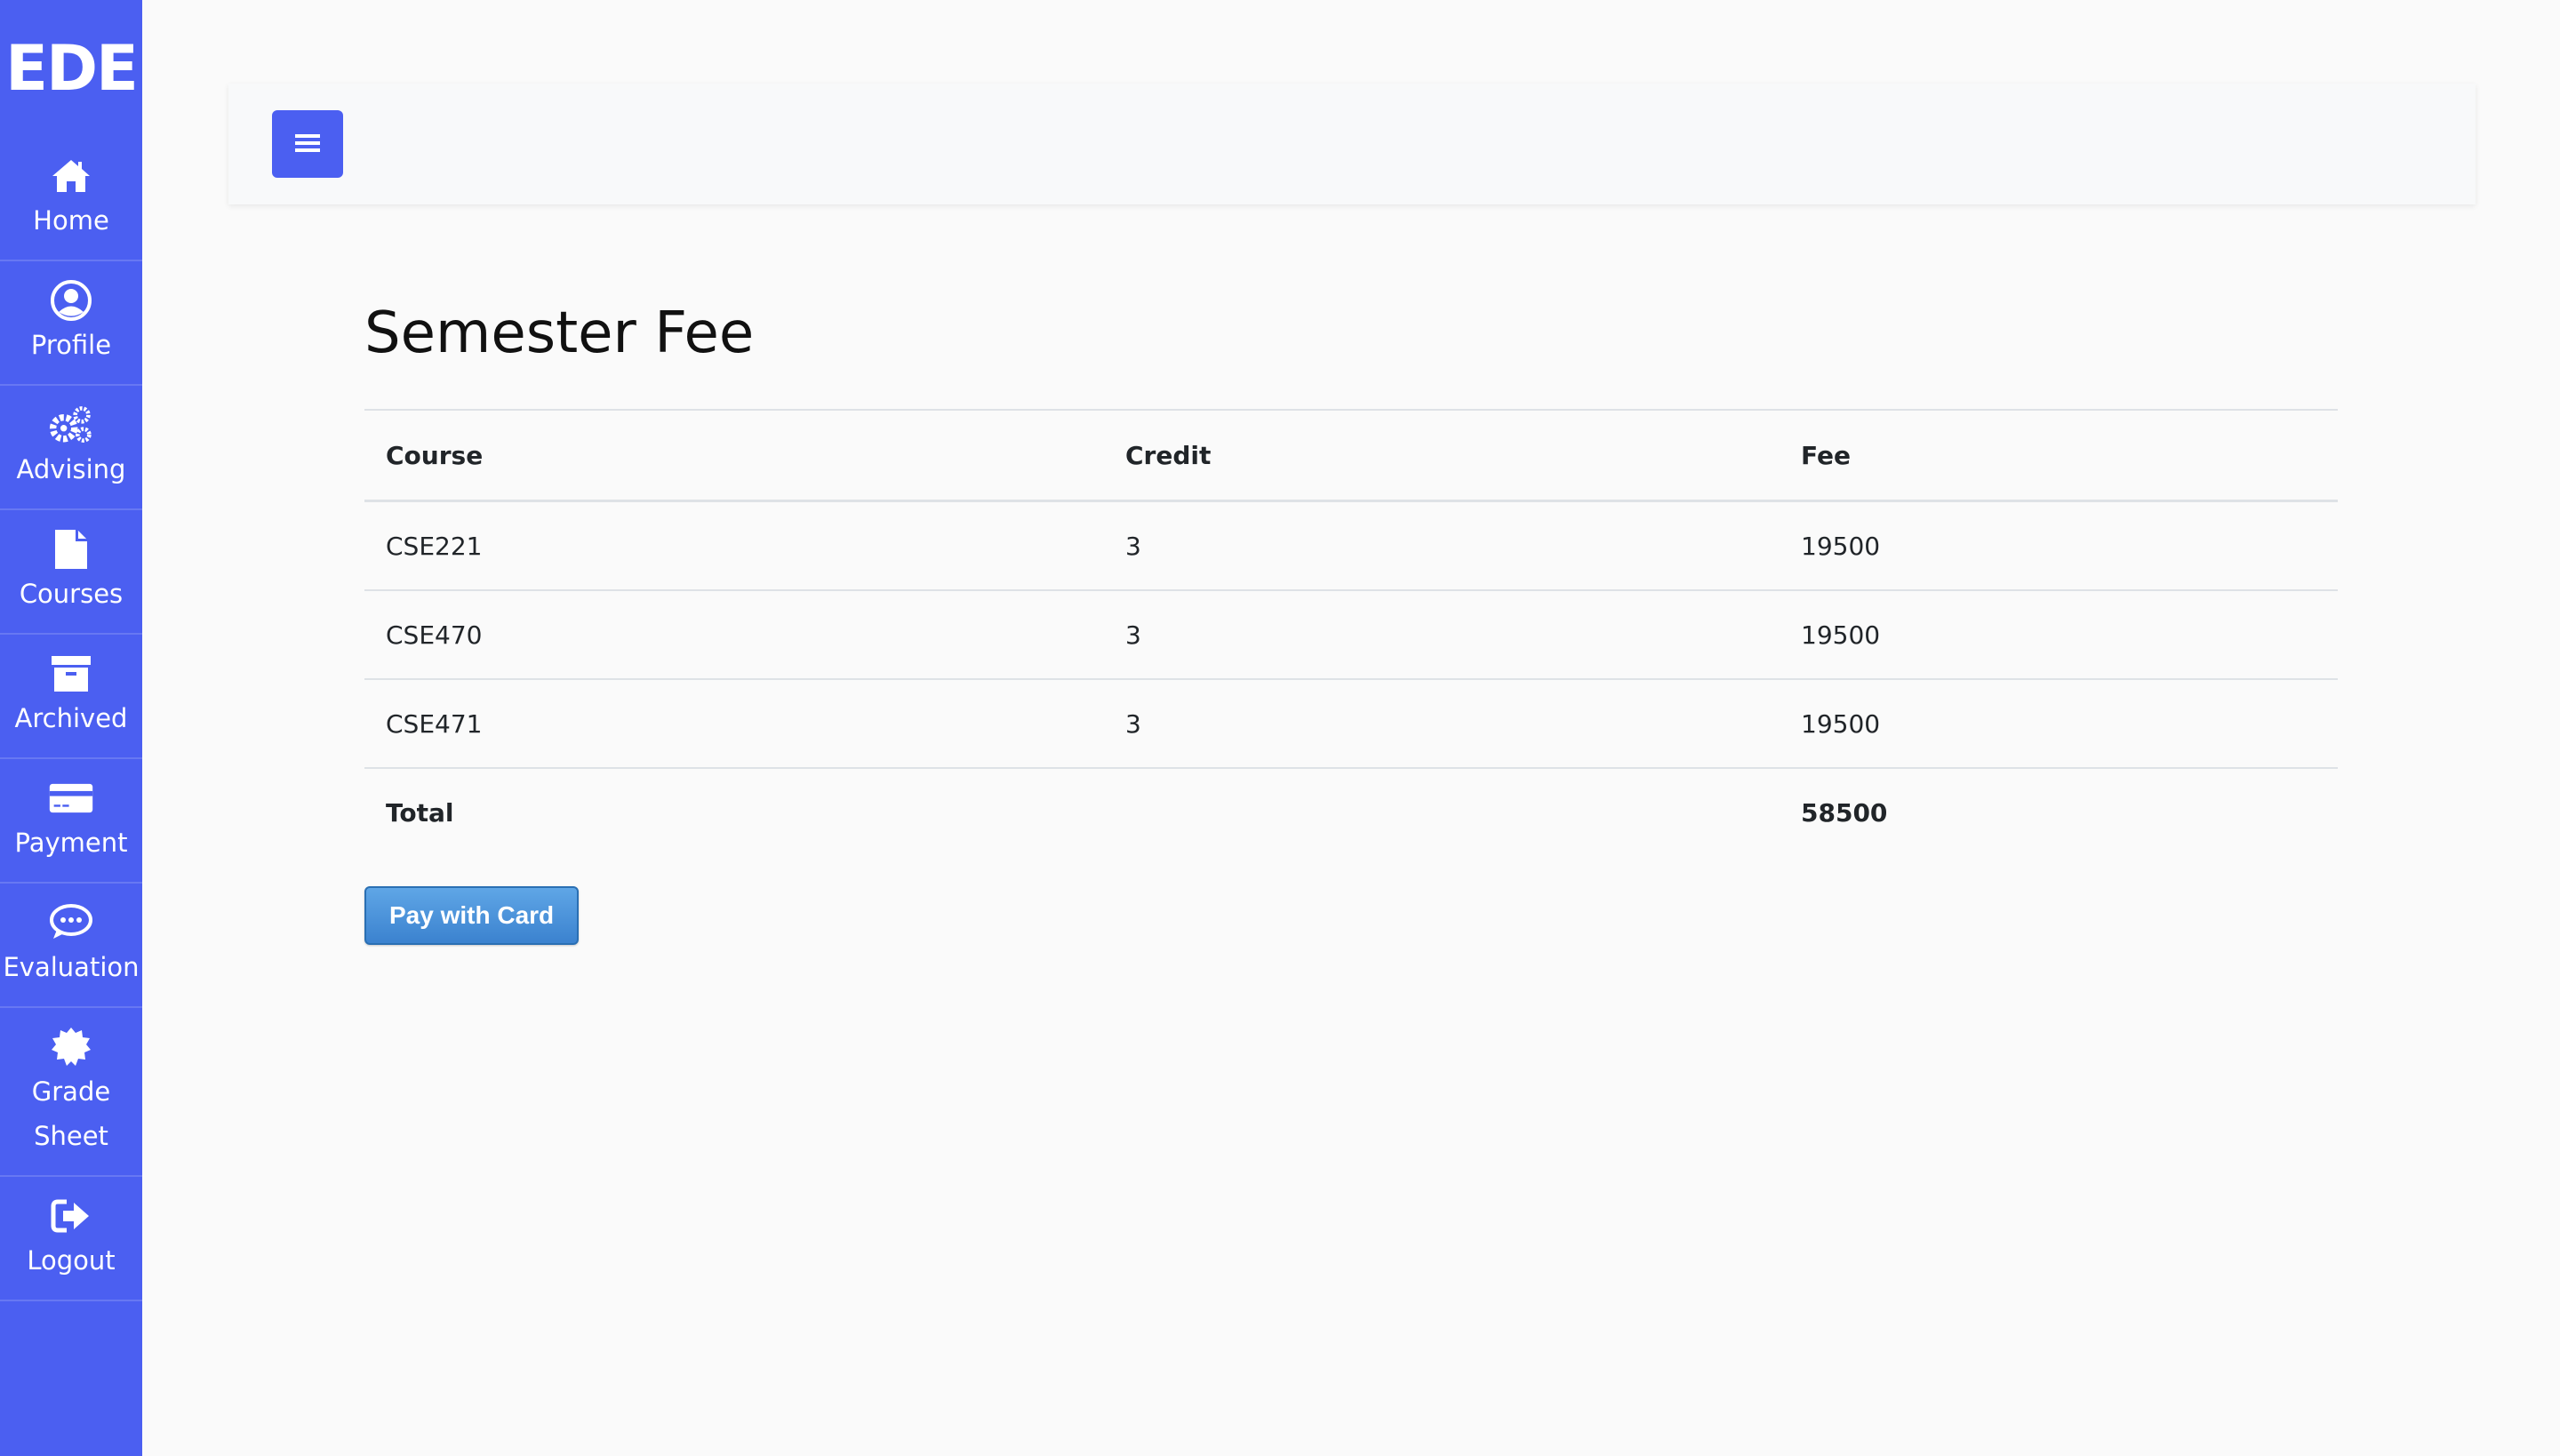 This screenshot has width=2560, height=1456. I want to click on table-header-row: Course Credit Fee, so click(1351, 455).